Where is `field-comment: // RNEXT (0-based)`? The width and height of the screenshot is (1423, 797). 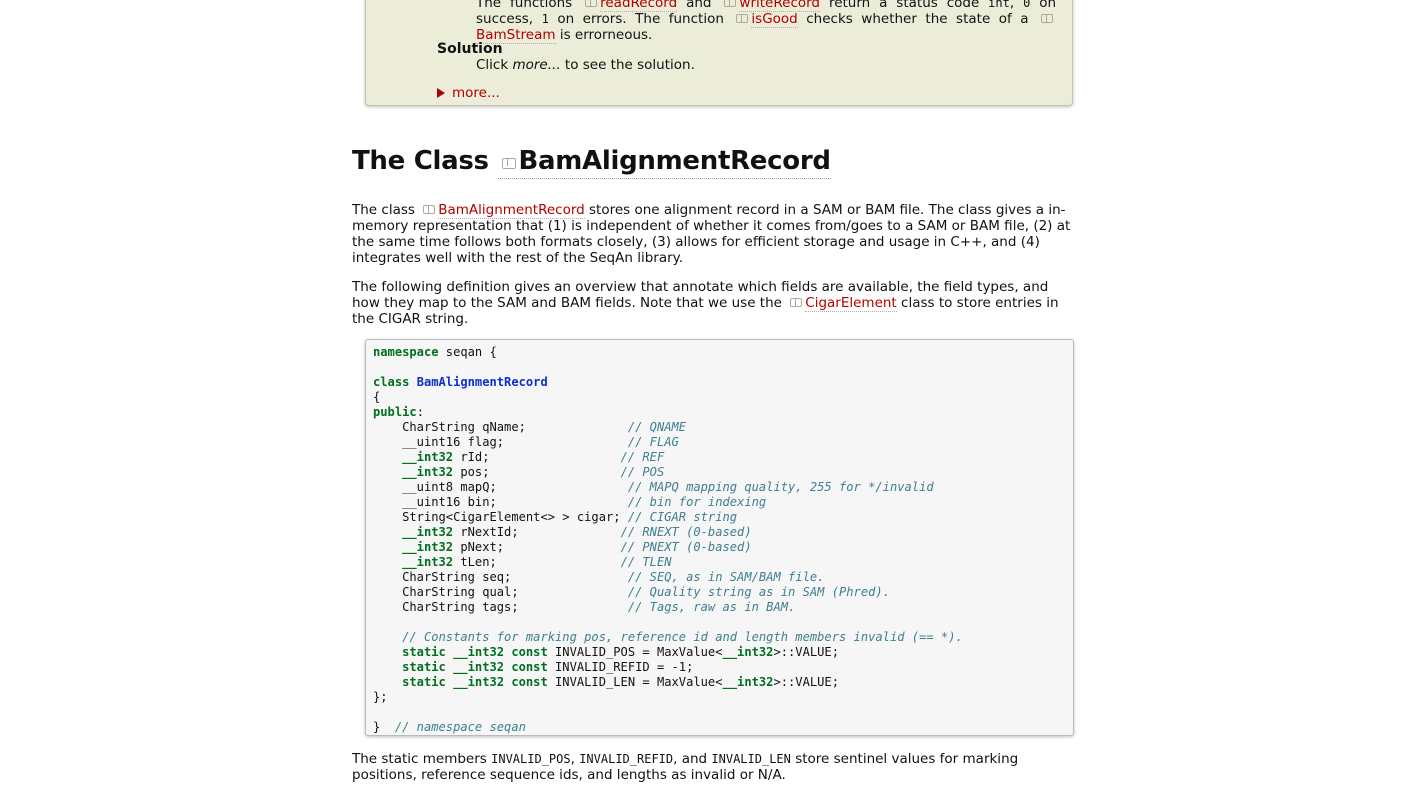
field-comment: // RNEXT (0-based) is located at coordinates (686, 532).